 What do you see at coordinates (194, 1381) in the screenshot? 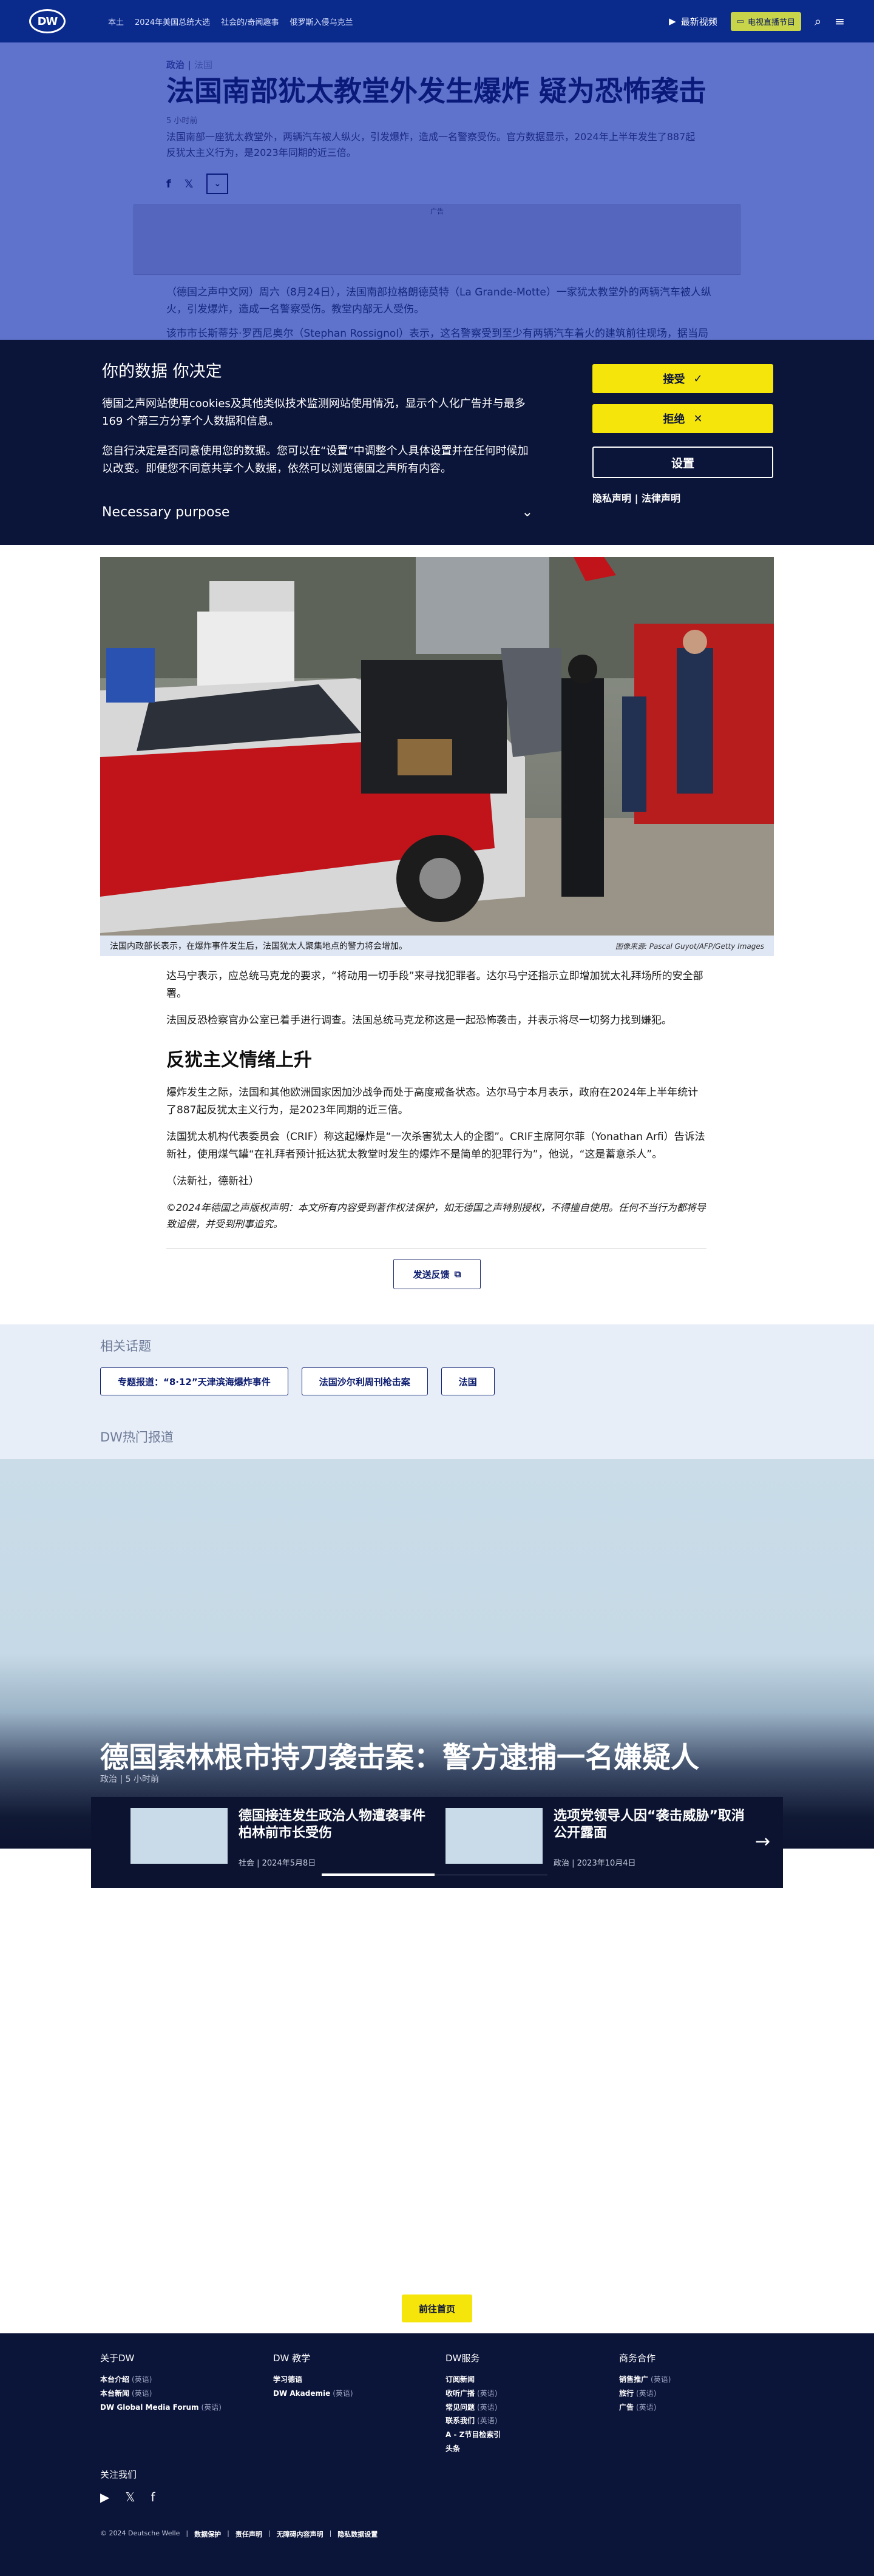
I see `topic-tag: 专题报道：“8·12”天津滨海爆炸事件` at bounding box center [194, 1381].